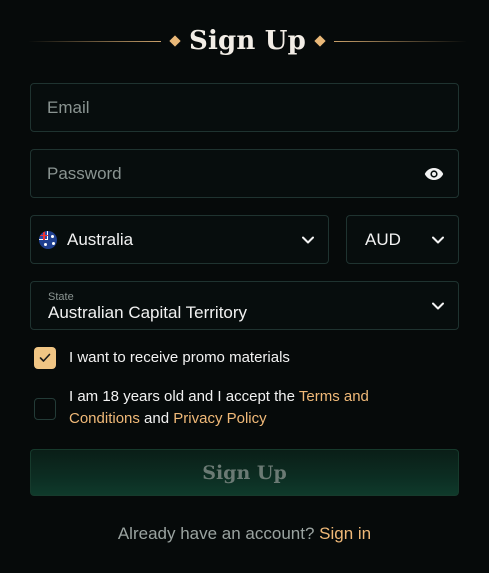 The width and height of the screenshot is (489, 573). What do you see at coordinates (45, 409) in the screenshot?
I see `terms-checkbox` at bounding box center [45, 409].